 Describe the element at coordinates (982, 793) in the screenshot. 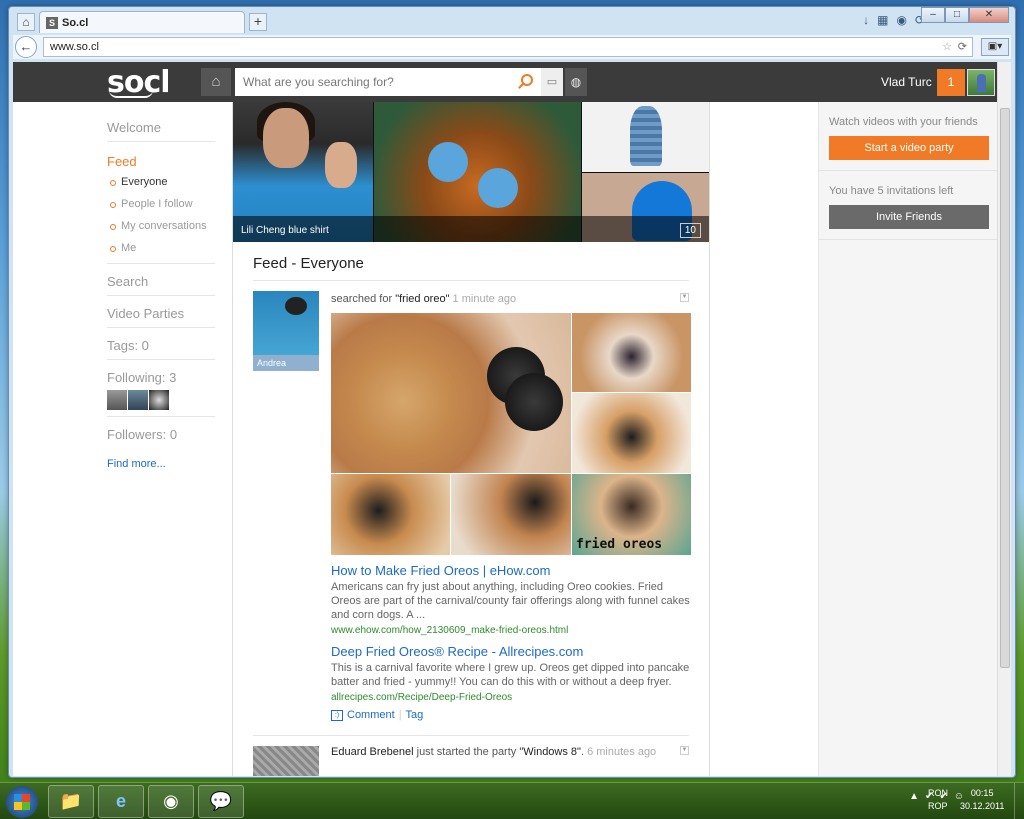

I see `clock-time: 00:15` at that location.